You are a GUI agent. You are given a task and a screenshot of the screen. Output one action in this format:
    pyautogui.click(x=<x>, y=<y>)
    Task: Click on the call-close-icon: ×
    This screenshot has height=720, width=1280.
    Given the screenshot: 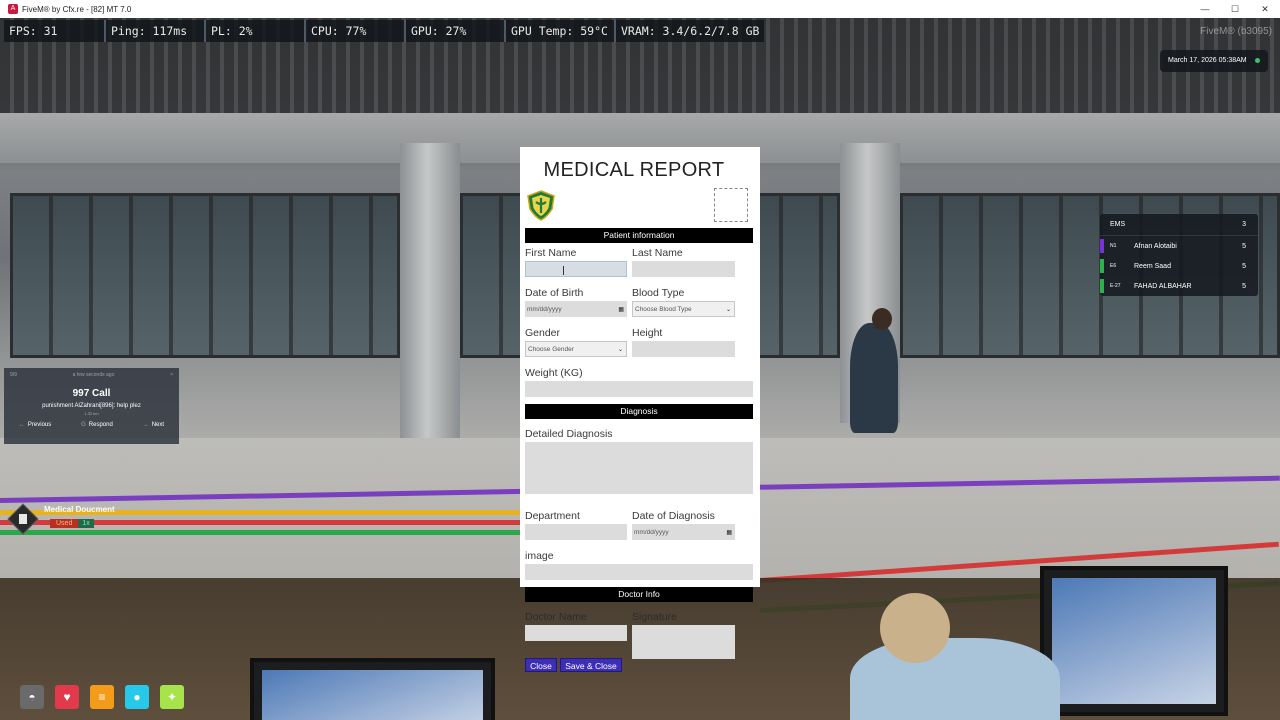 What is the action you would take?
    pyautogui.click(x=171, y=375)
    